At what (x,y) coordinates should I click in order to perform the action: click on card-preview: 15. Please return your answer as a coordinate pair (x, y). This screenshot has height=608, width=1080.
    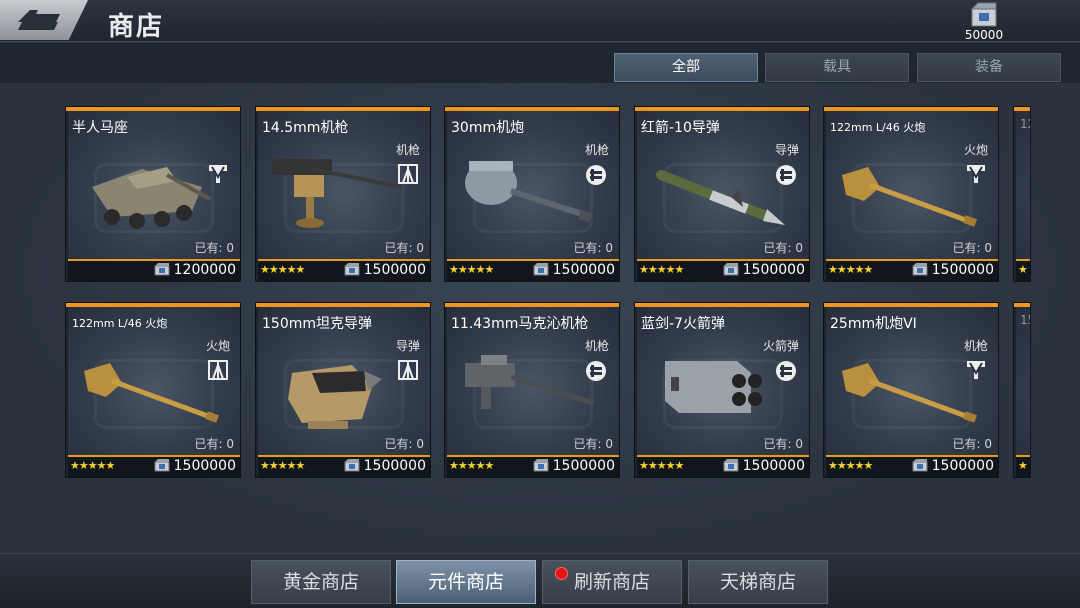
    Looking at the image, I should click on (1023, 381).